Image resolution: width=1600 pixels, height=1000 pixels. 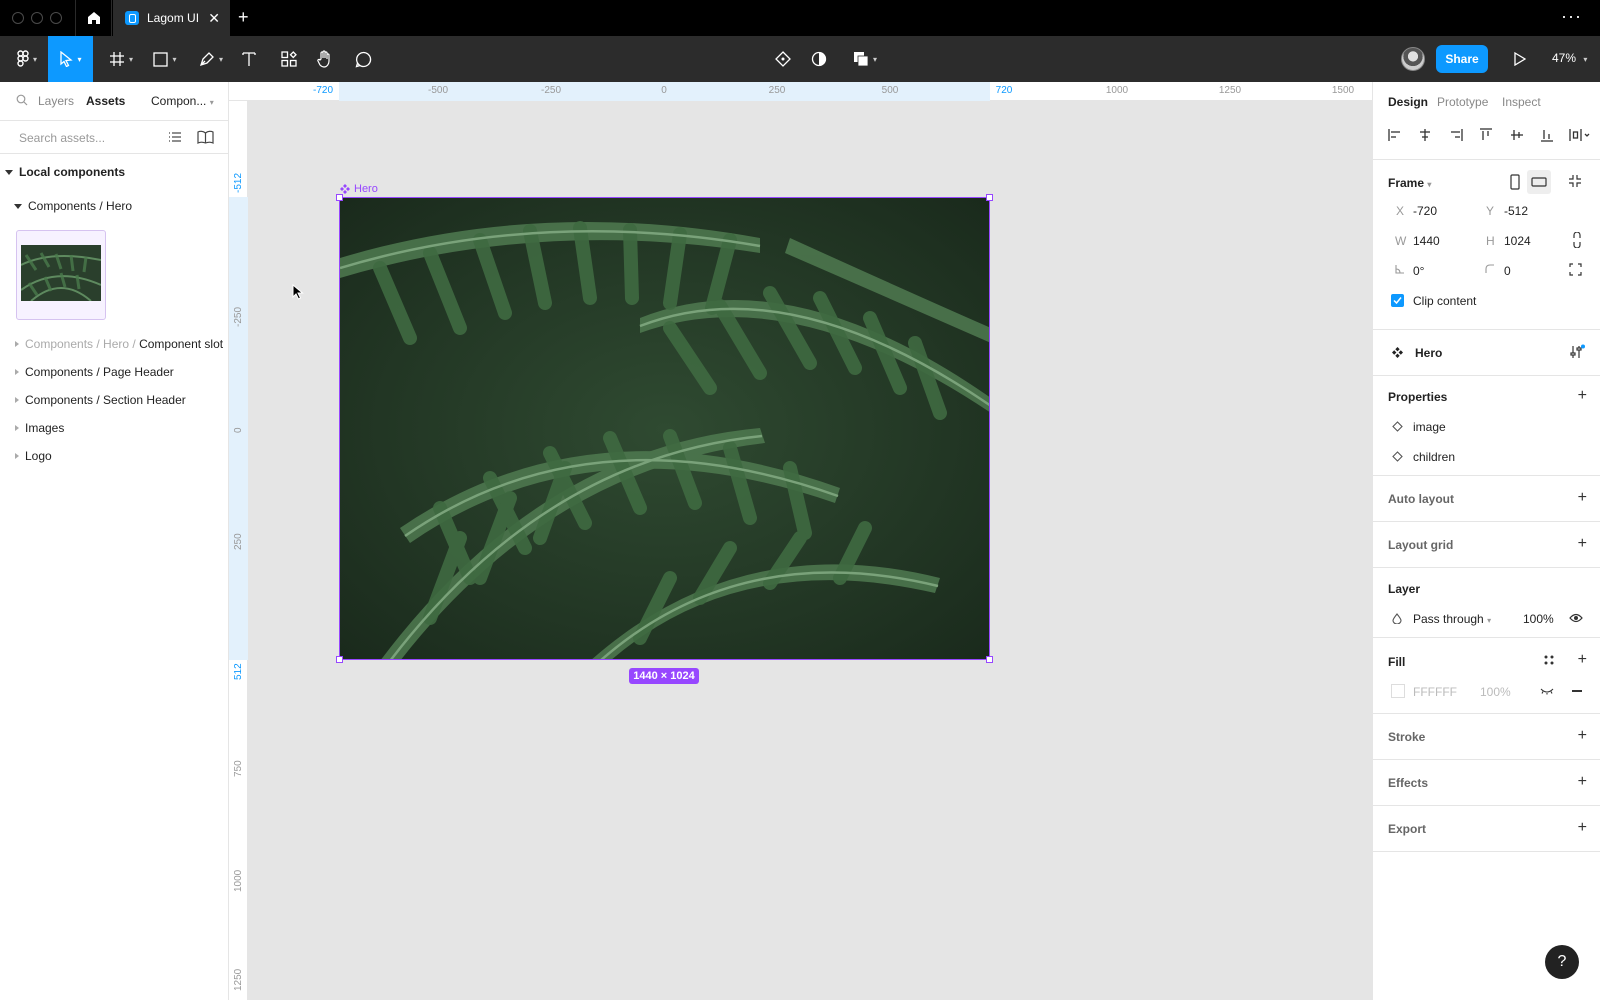 What do you see at coordinates (339, 197) in the screenshot?
I see `resize-handle-top-left` at bounding box center [339, 197].